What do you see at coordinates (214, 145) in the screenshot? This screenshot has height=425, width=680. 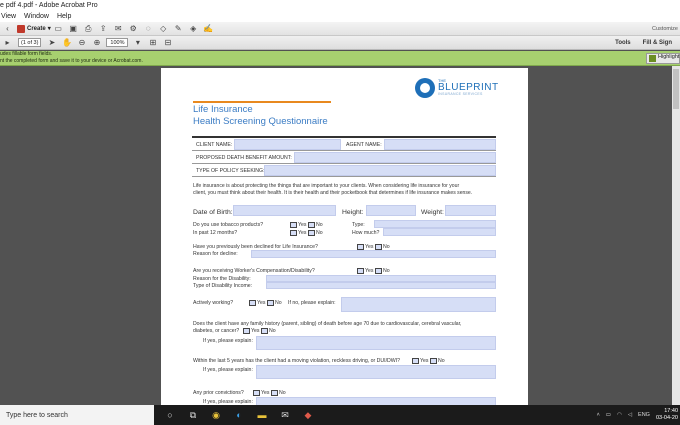 I see `client-name-label: CLIENT NAME:` at bounding box center [214, 145].